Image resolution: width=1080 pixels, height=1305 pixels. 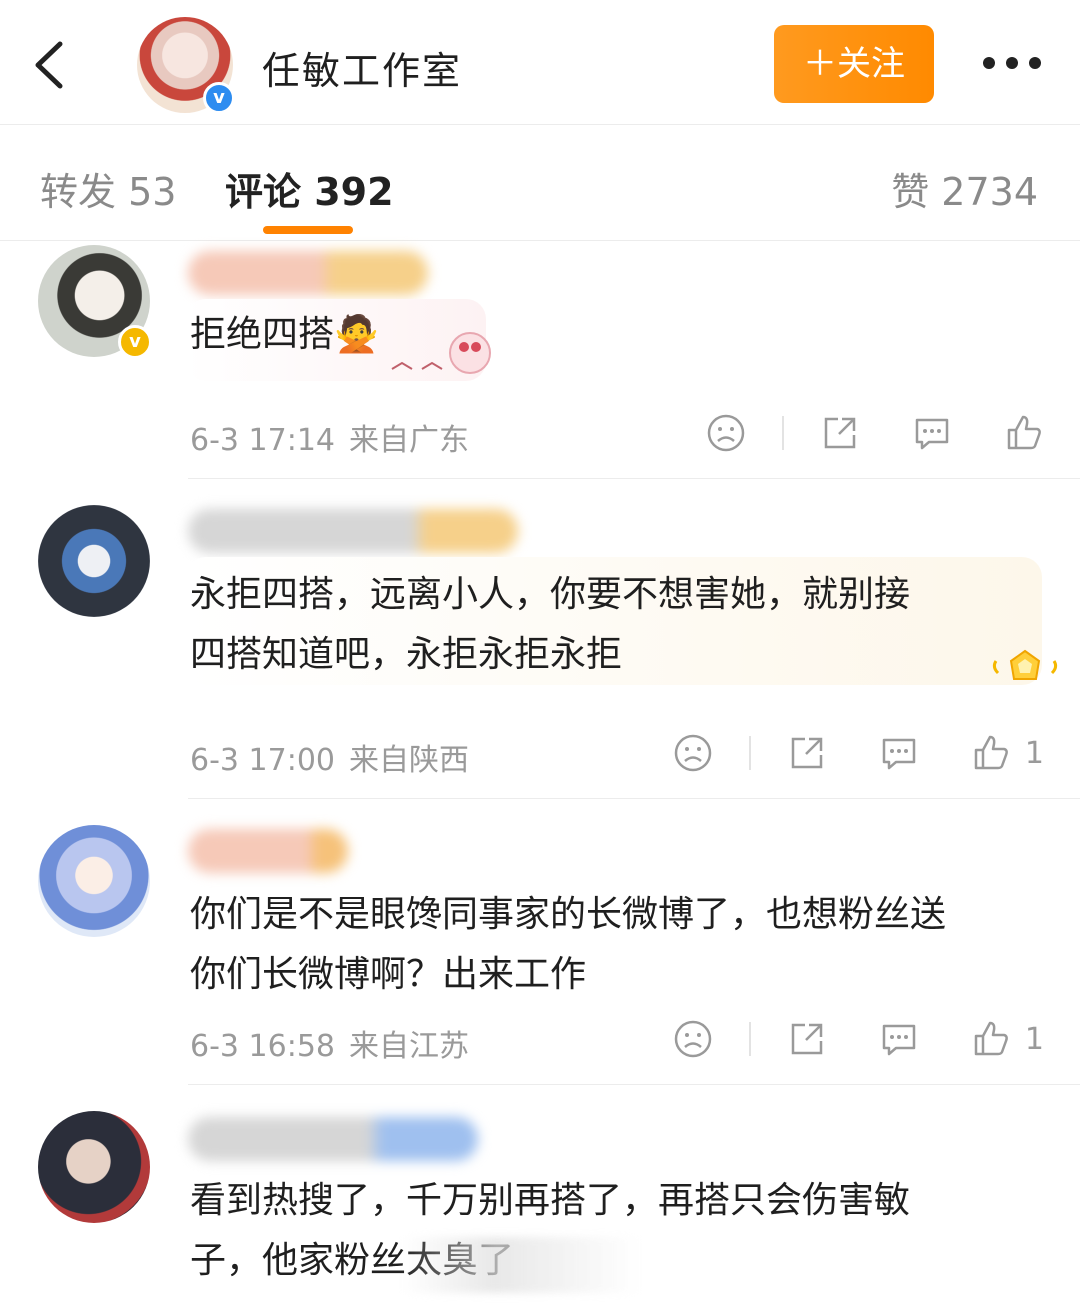 I want to click on comment-text-line2: 你们长微博啊？出来工作, so click(x=388, y=974).